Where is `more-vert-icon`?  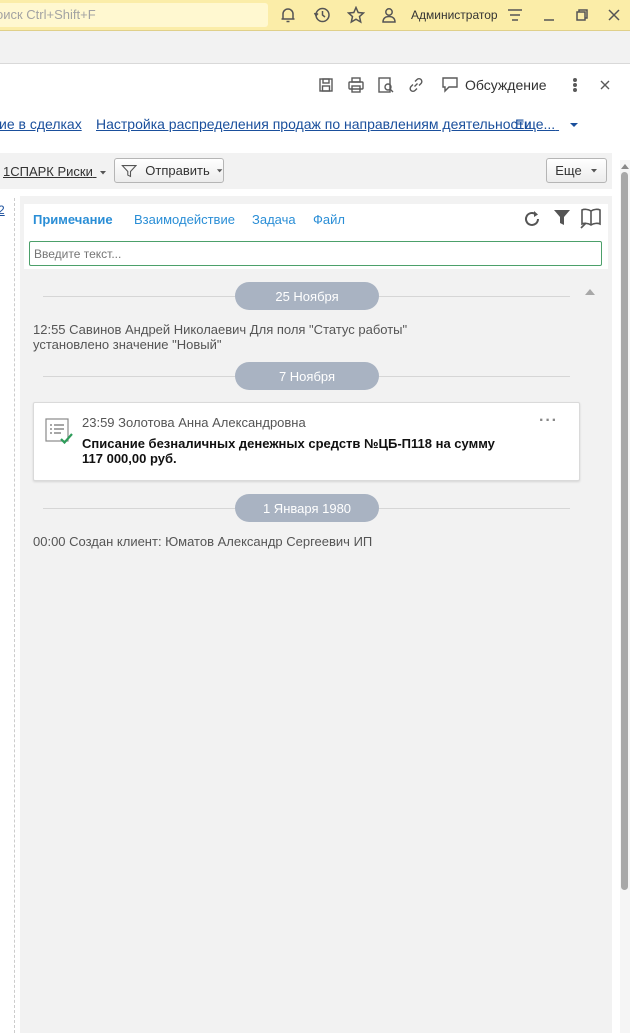 more-vert-icon is located at coordinates (575, 85).